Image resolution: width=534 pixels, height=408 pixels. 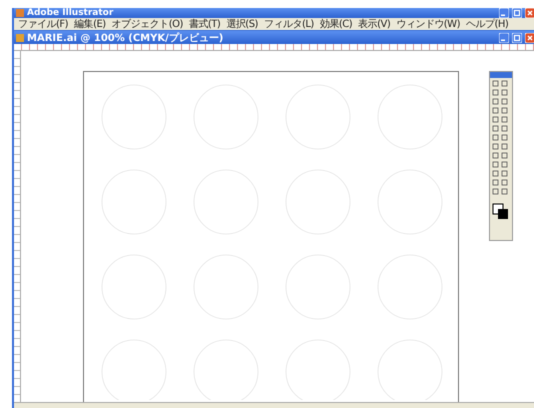 What do you see at coordinates (20, 13) in the screenshot?
I see `app-icon` at bounding box center [20, 13].